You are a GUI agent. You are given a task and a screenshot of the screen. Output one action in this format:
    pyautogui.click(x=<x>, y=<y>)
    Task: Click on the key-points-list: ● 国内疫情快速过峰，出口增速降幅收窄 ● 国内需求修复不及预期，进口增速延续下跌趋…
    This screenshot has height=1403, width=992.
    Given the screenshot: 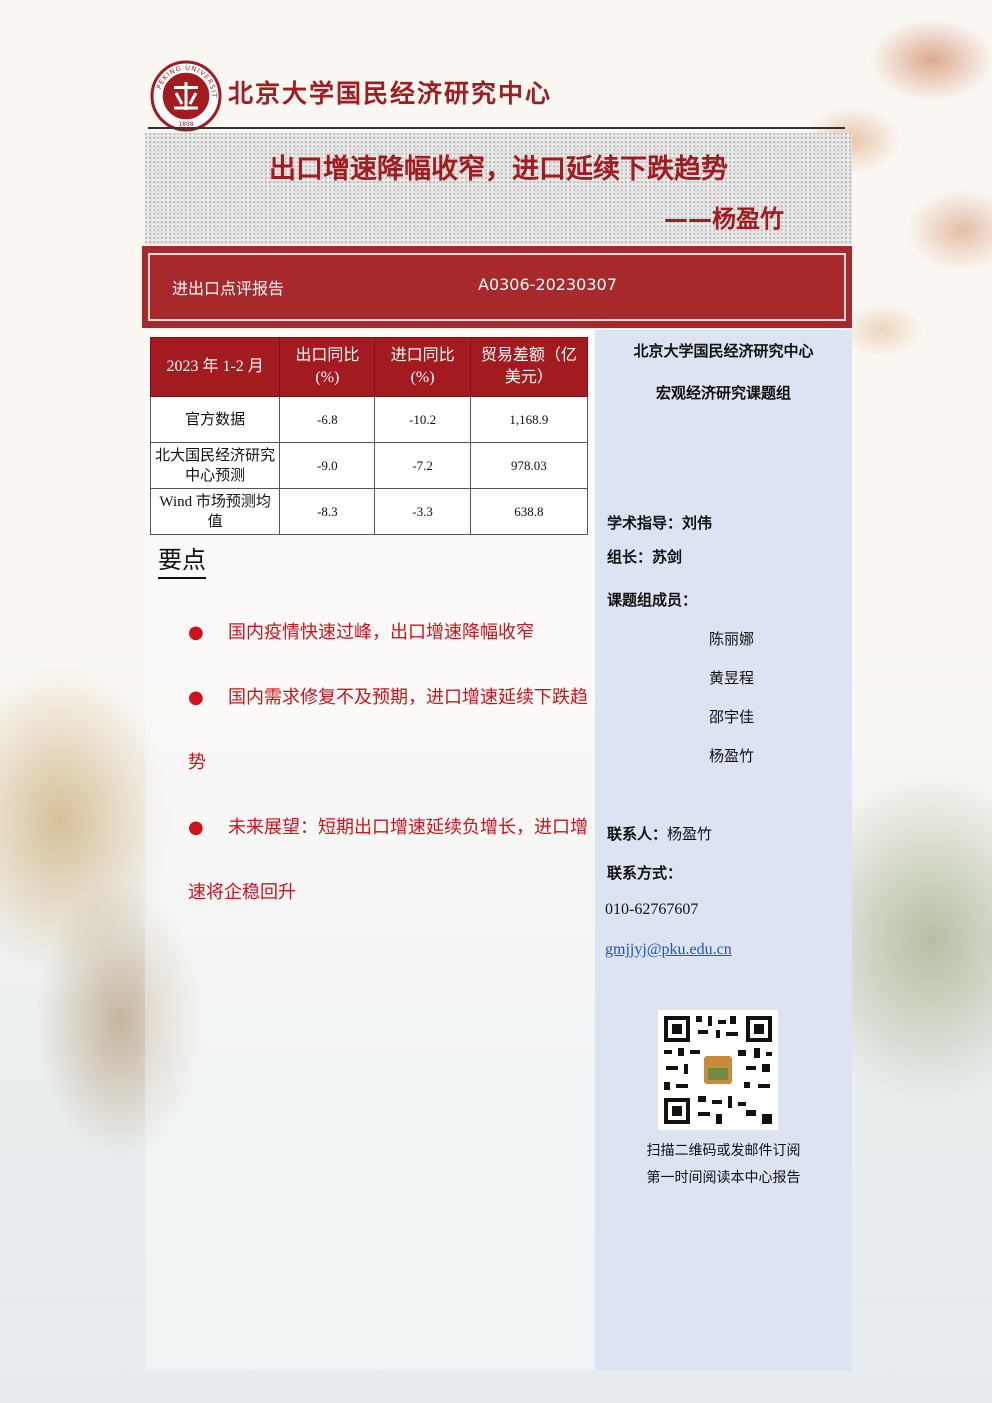 What is the action you would take?
    pyautogui.click(x=388, y=762)
    